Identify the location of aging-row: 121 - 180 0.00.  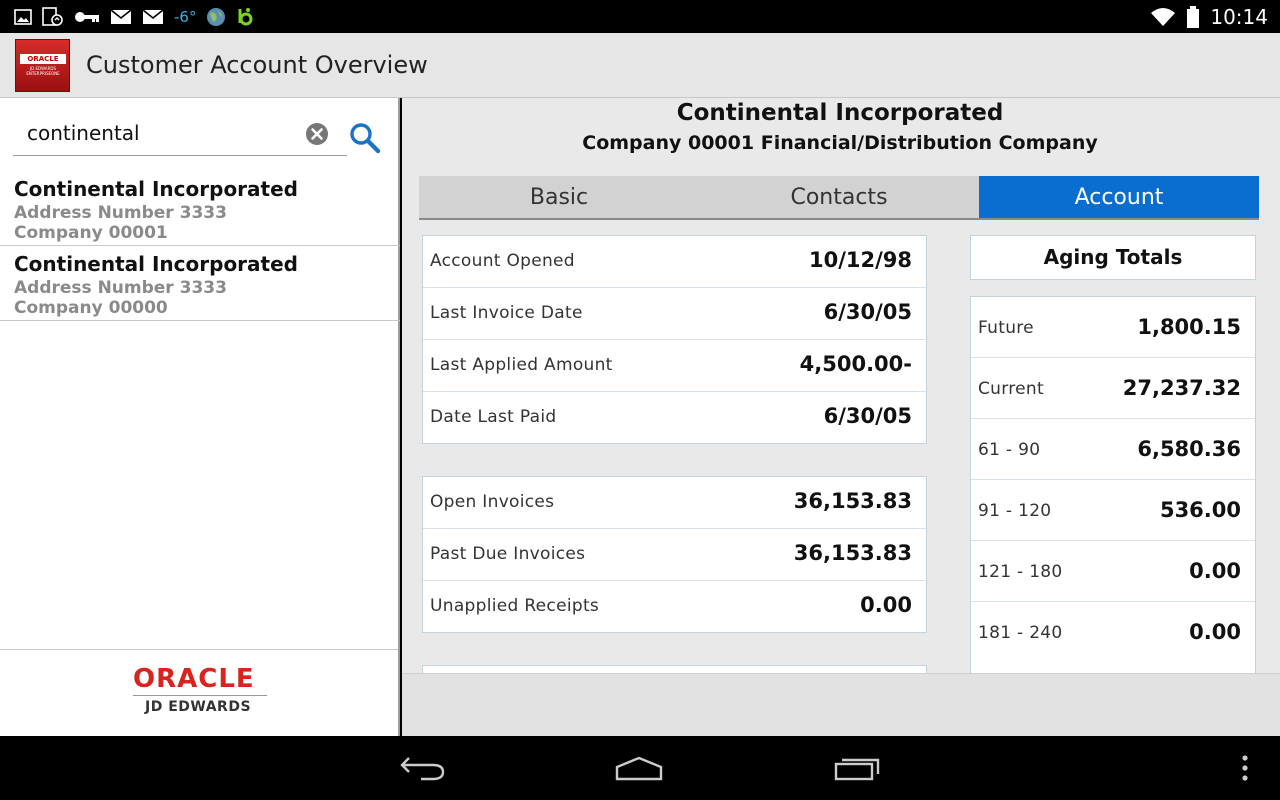
(1113, 571).